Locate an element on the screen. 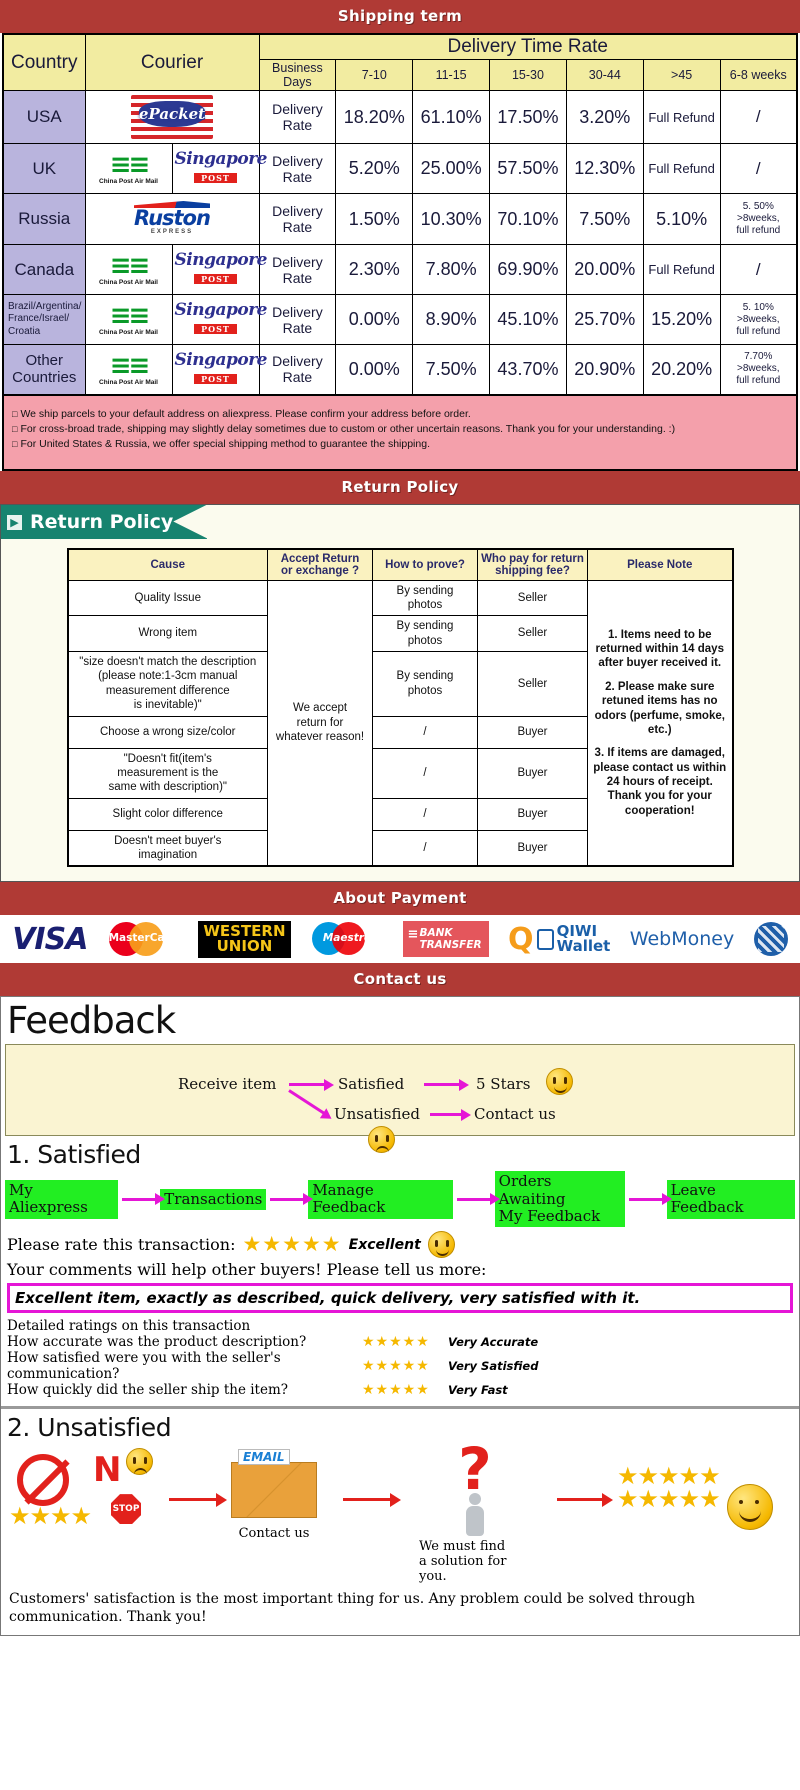 The height and width of the screenshot is (1790, 800). ruston-swoosh is located at coordinates (172, 204).